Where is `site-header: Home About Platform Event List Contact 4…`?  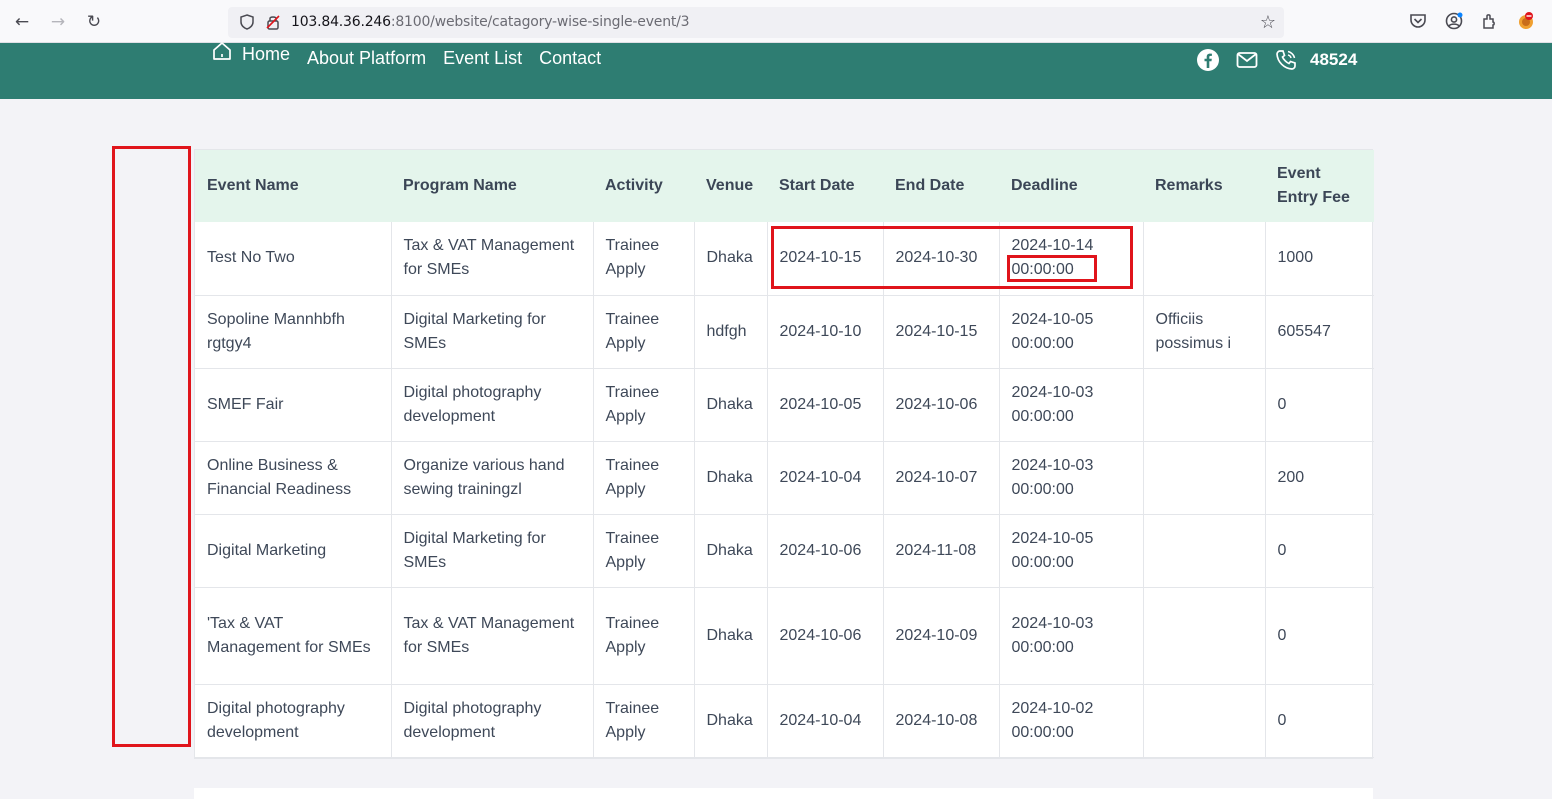
site-header: Home About Platform Event List Contact 4… is located at coordinates (776, 70).